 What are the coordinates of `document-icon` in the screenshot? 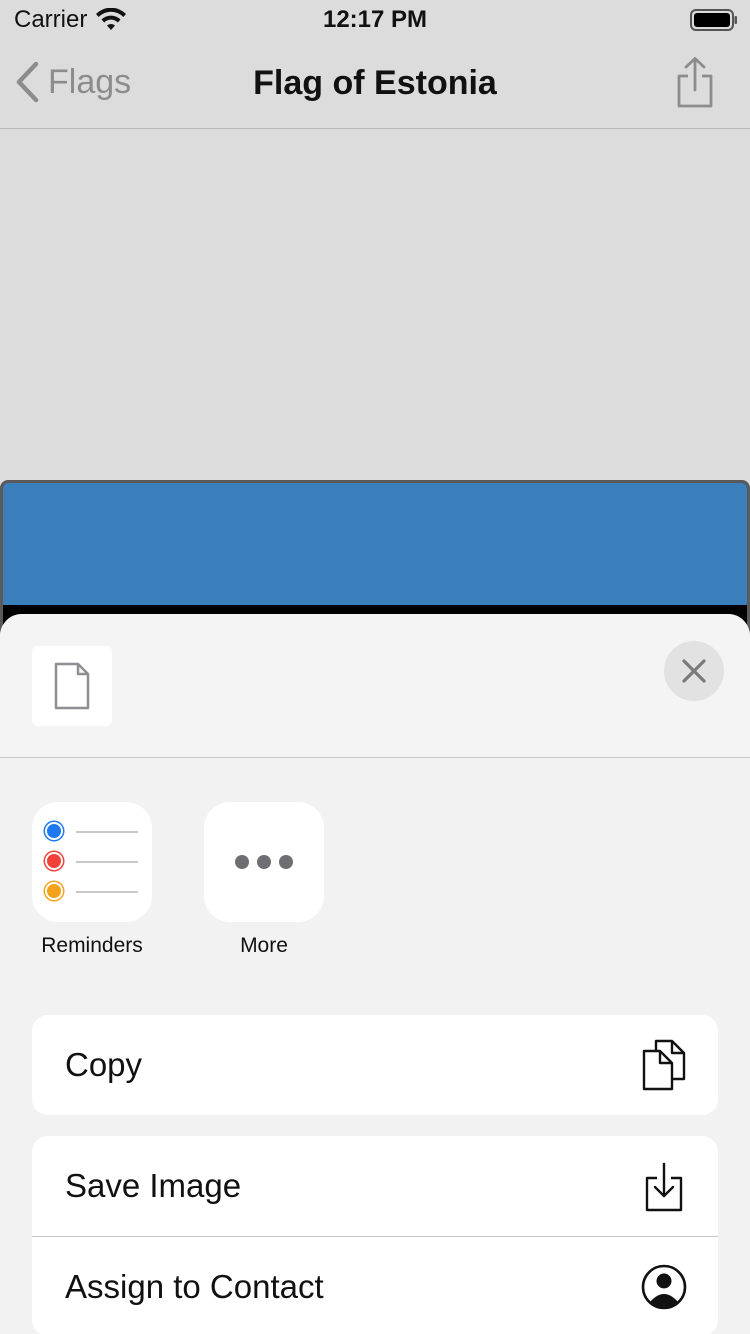 It's located at (72, 686).